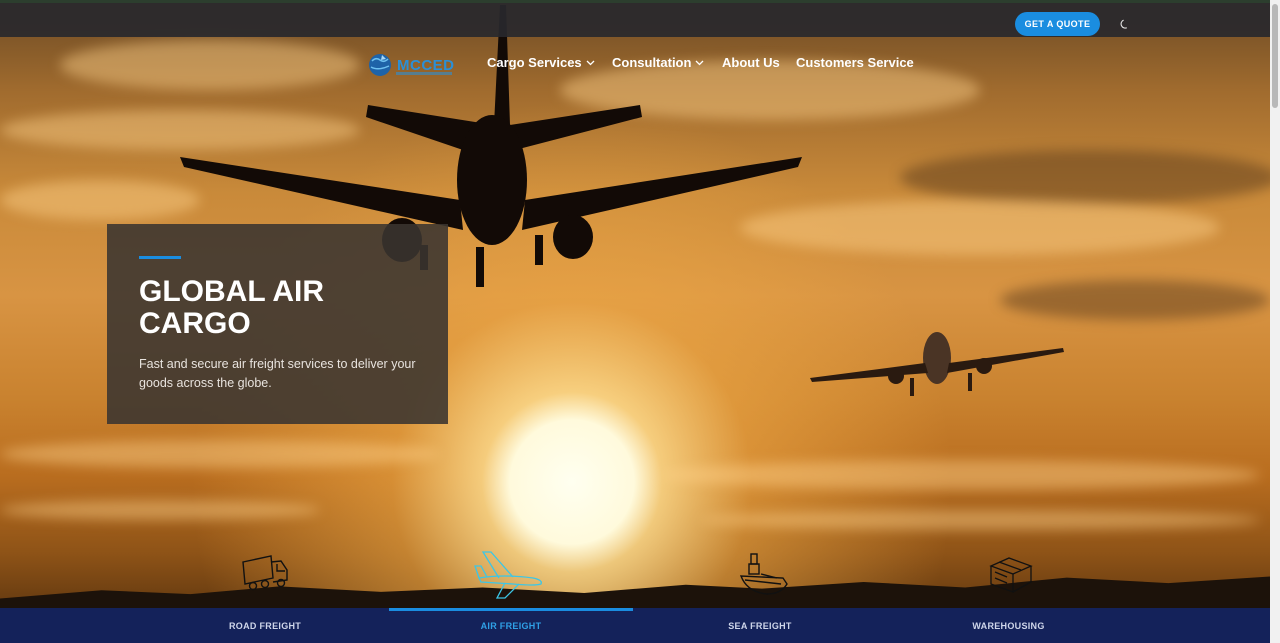 This screenshot has height=643, width=1280. I want to click on logo-tagline-line, so click(424, 73).